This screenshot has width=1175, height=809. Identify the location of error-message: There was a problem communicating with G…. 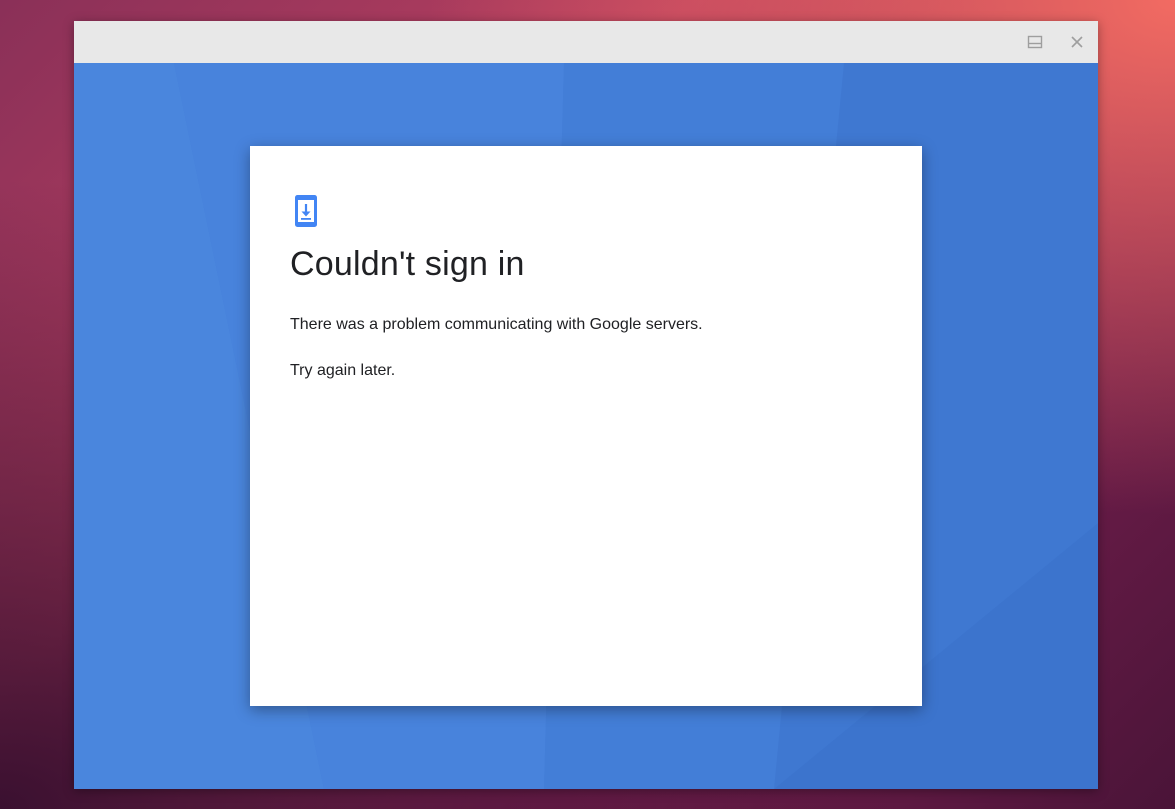
(496, 324).